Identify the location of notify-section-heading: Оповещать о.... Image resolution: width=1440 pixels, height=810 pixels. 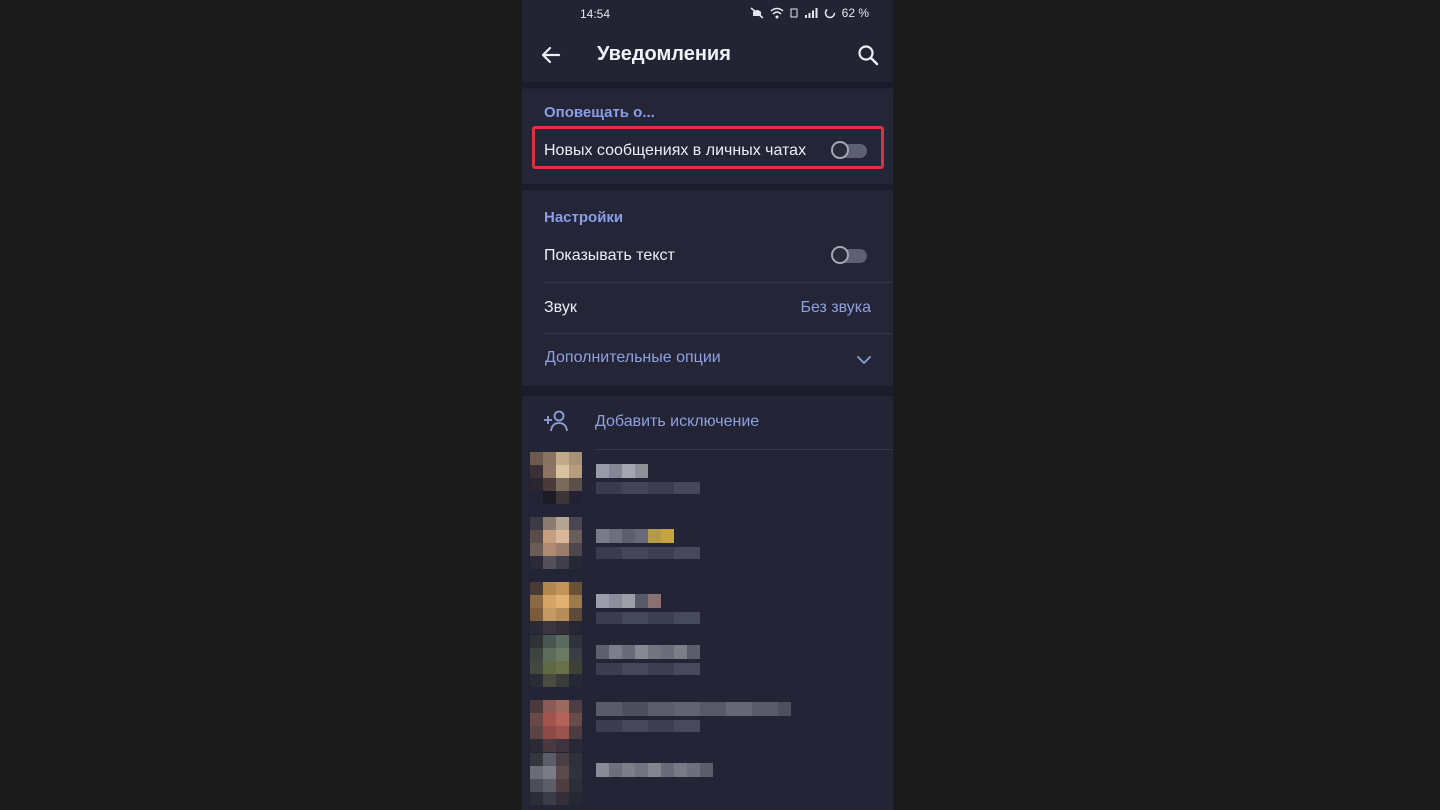
(599, 112).